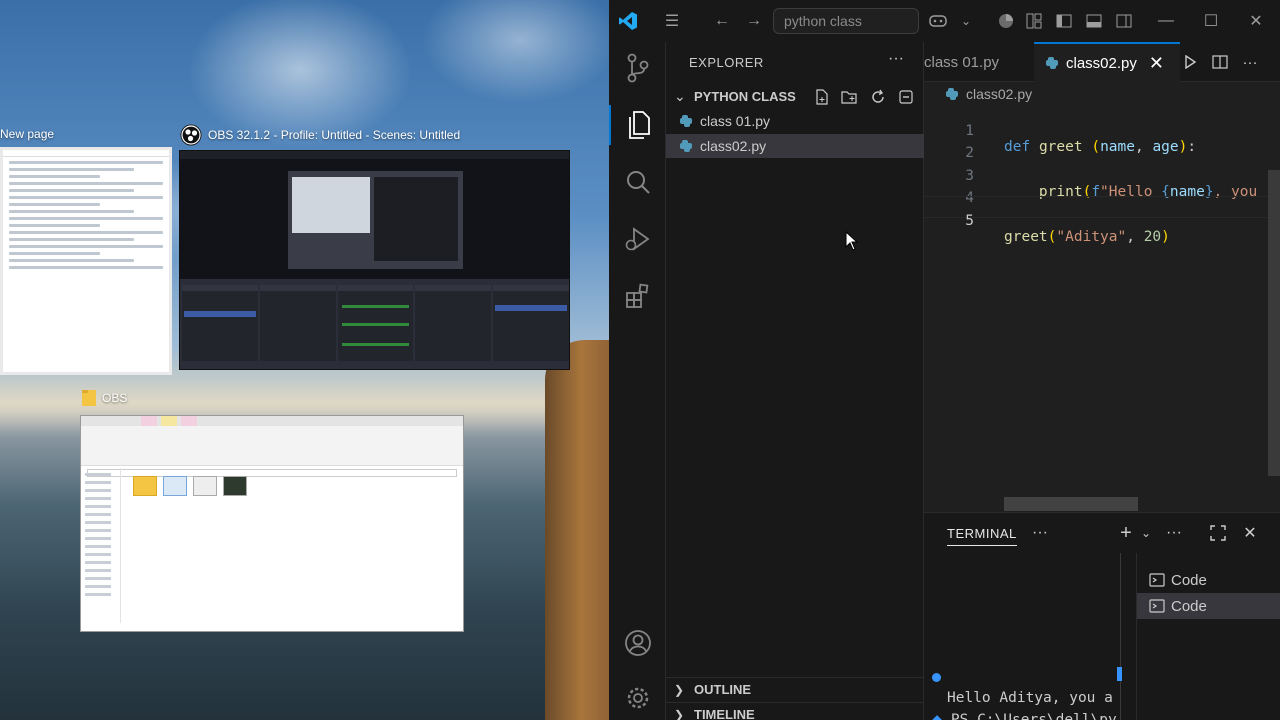  What do you see at coordinates (936, 677) in the screenshot?
I see `terminal-decoration-icon` at bounding box center [936, 677].